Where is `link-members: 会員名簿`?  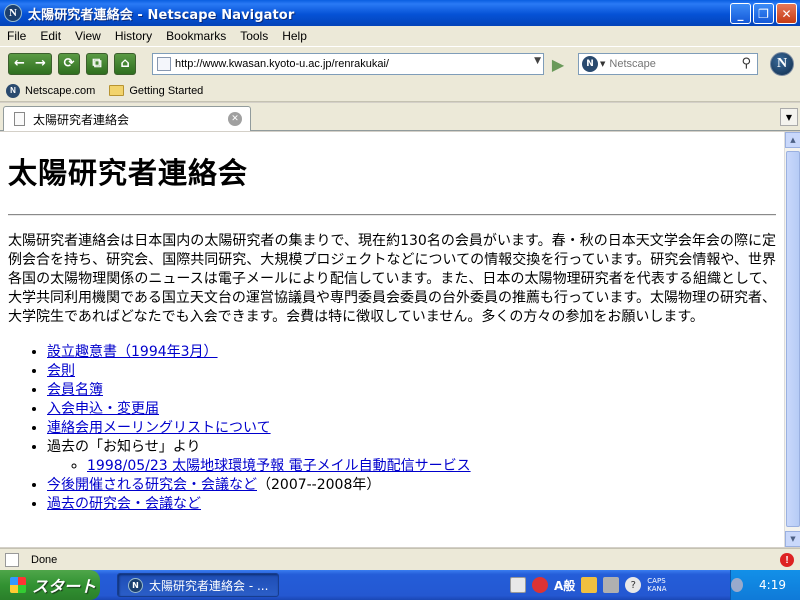 link-members: 会員名簿 is located at coordinates (75, 390).